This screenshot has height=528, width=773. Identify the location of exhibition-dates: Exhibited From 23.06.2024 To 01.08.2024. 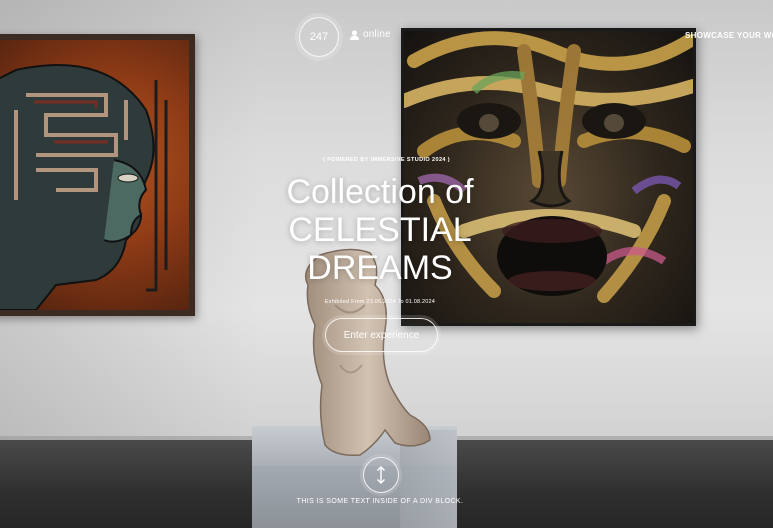
(380, 302).